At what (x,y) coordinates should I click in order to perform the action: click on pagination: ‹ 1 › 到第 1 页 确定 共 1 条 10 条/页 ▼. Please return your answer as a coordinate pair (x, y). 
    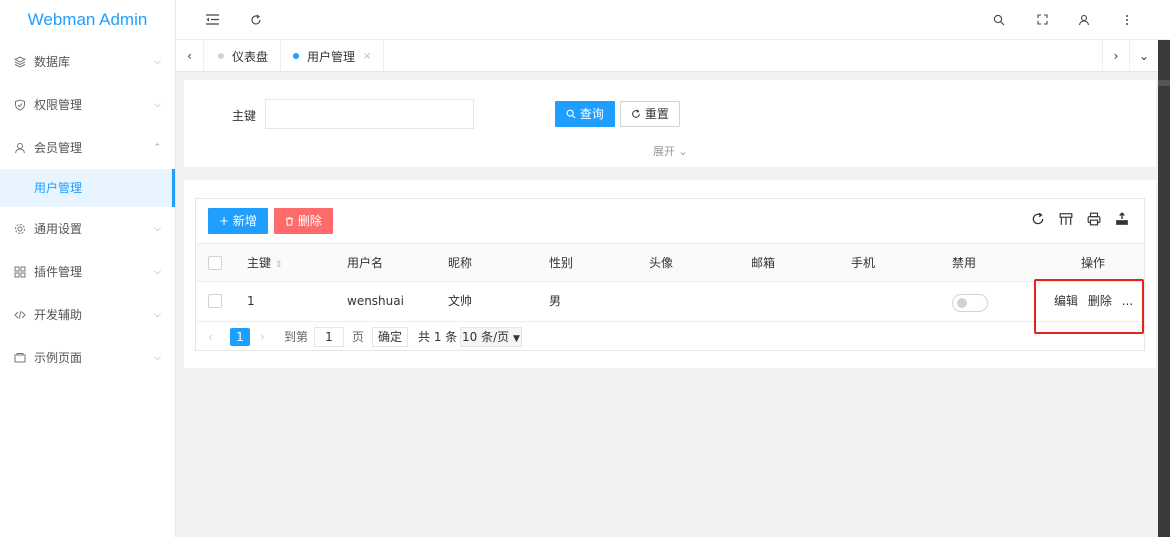
    Looking at the image, I should click on (670, 336).